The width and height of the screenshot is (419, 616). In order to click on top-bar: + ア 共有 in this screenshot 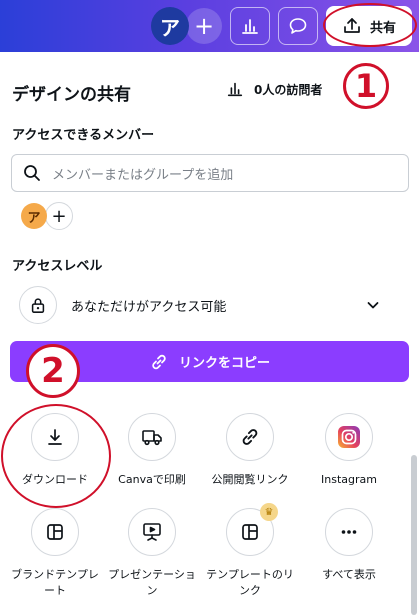, I will do `click(209, 26)`.